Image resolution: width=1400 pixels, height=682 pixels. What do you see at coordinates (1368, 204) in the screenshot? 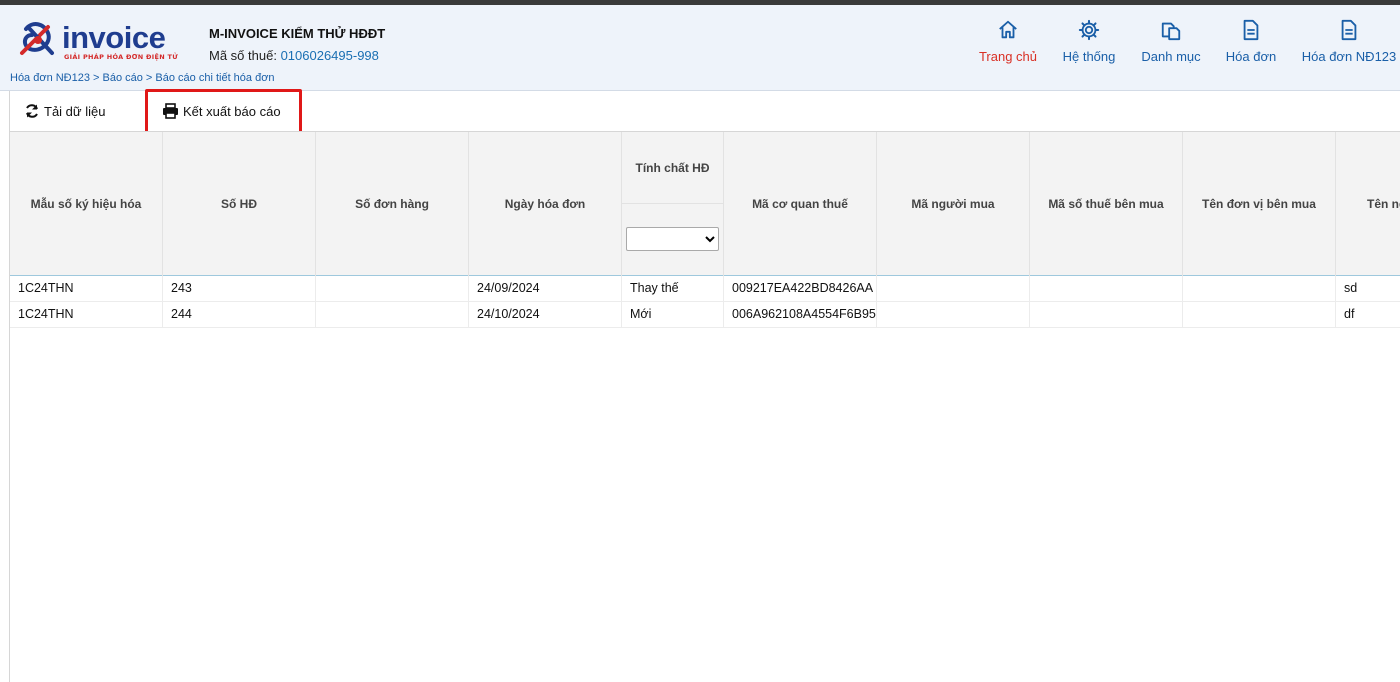
I see `column-header: Tên người mua` at bounding box center [1368, 204].